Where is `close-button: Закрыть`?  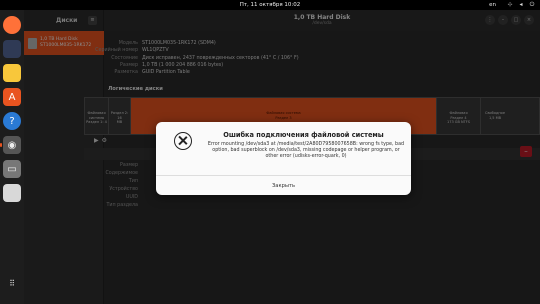
close-button: Закрыть is located at coordinates (283, 185).